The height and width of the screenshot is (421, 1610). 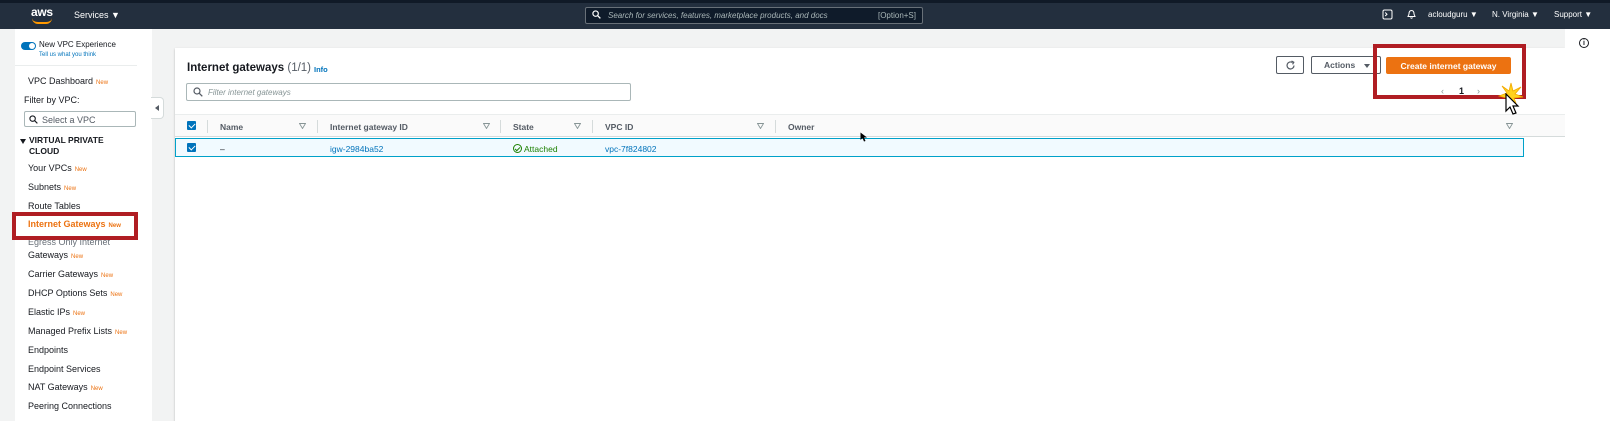 I want to click on services-label: Services, so click(x=91, y=15).